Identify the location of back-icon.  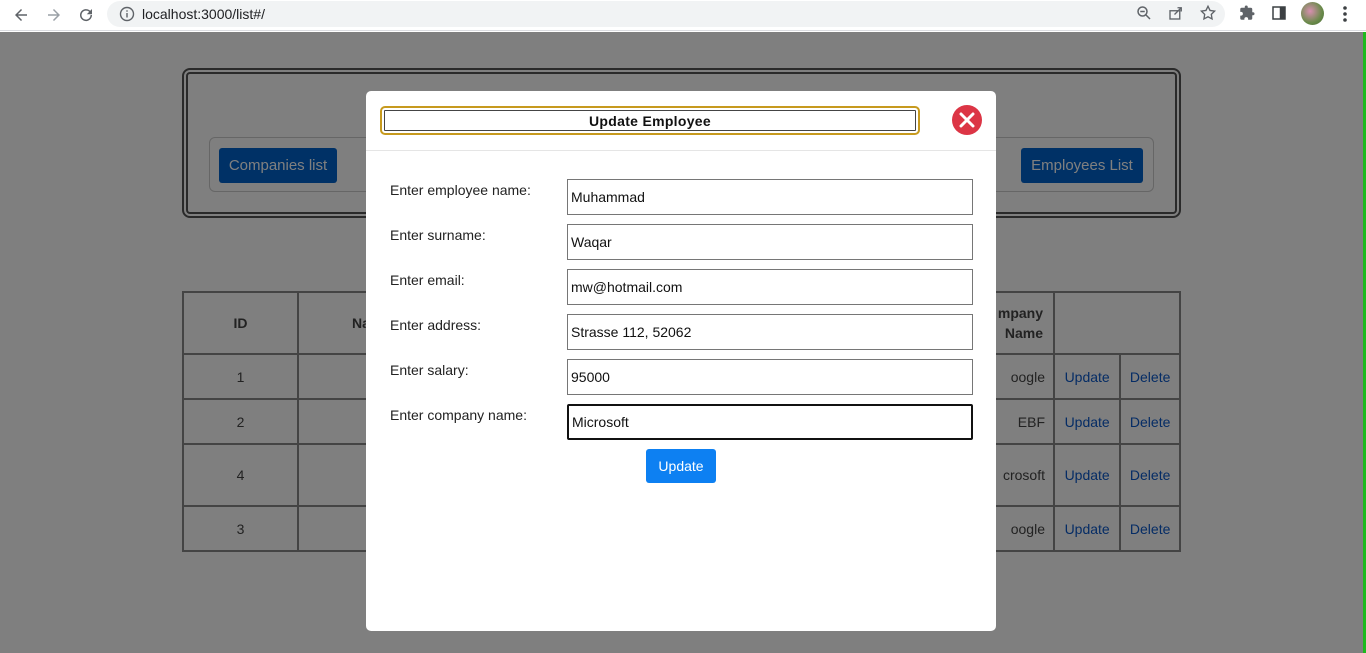
(21, 15).